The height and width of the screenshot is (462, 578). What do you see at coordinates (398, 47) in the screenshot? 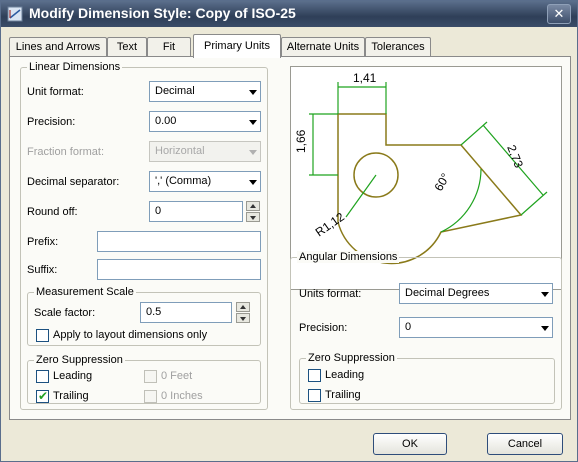
I see `tab-tolerances: Tolerances` at bounding box center [398, 47].